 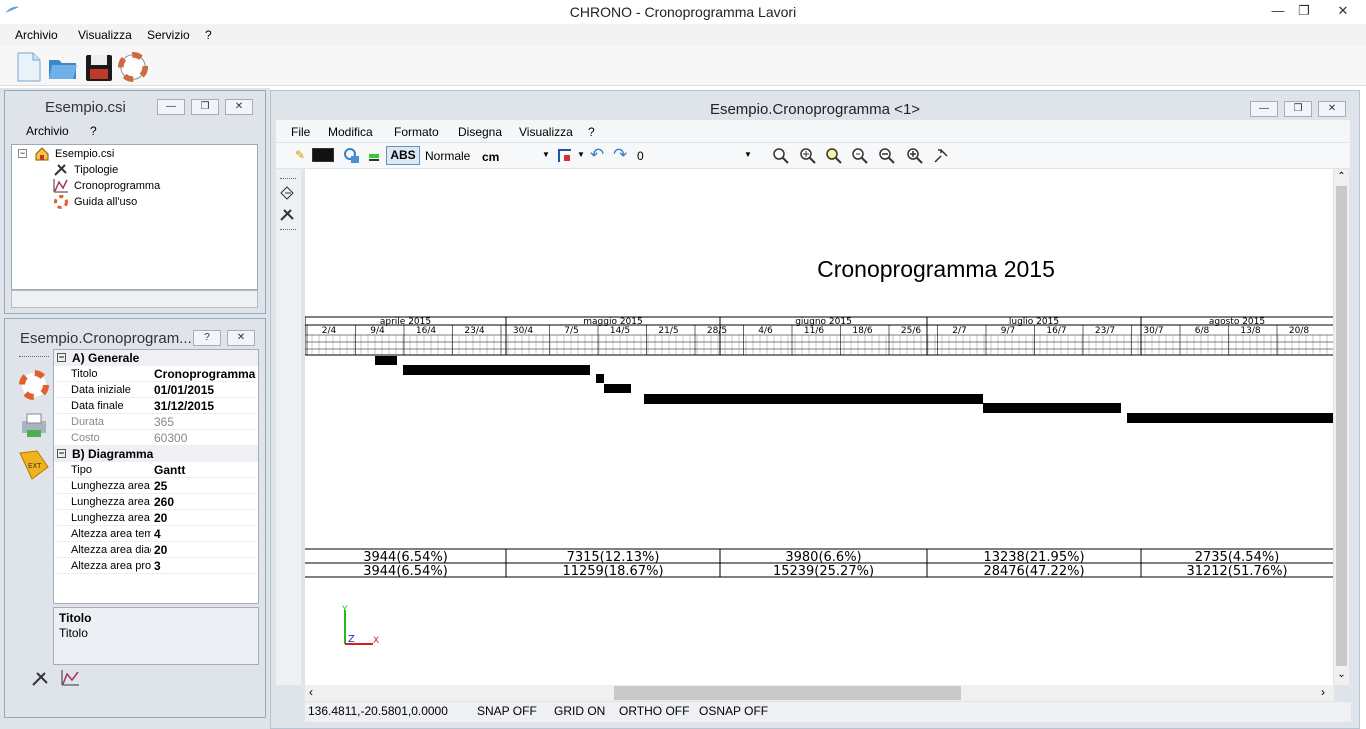 What do you see at coordinates (99, 67) in the screenshot?
I see `save-icon` at bounding box center [99, 67].